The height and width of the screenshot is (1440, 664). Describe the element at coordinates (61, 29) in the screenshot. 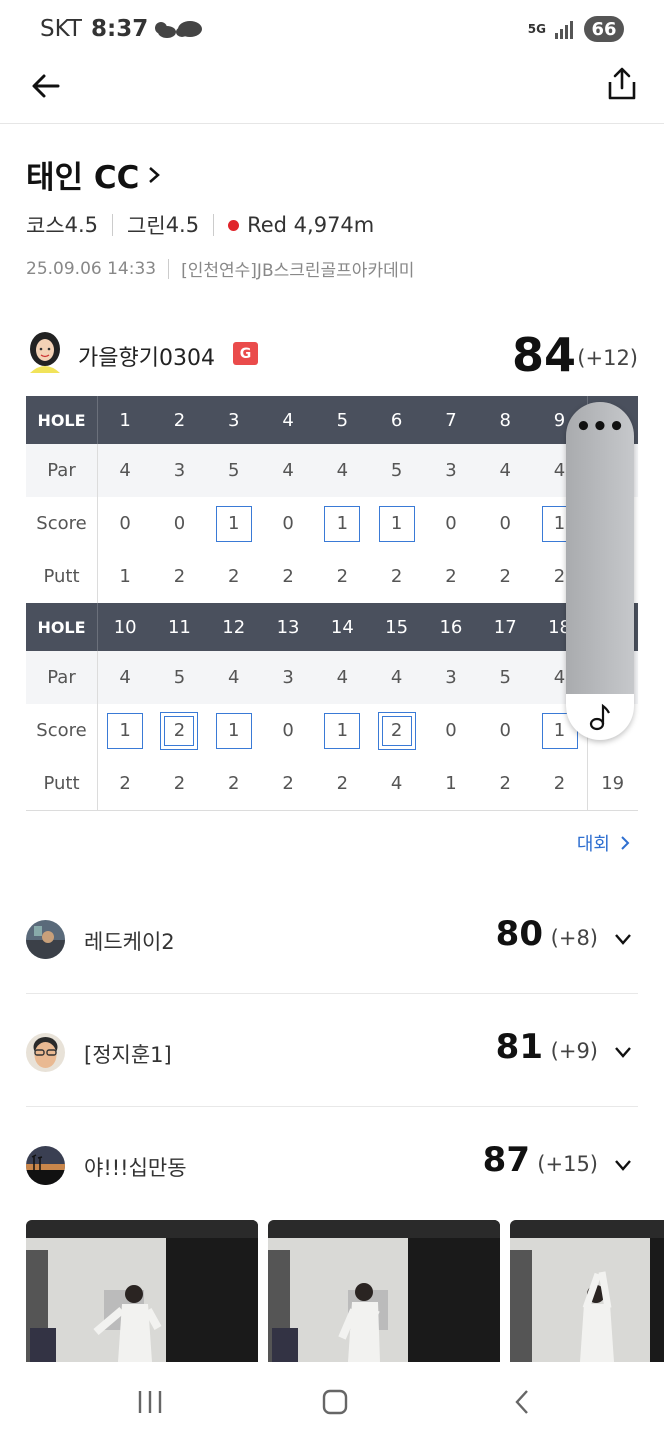

I see `carrier-label: SKT` at that location.